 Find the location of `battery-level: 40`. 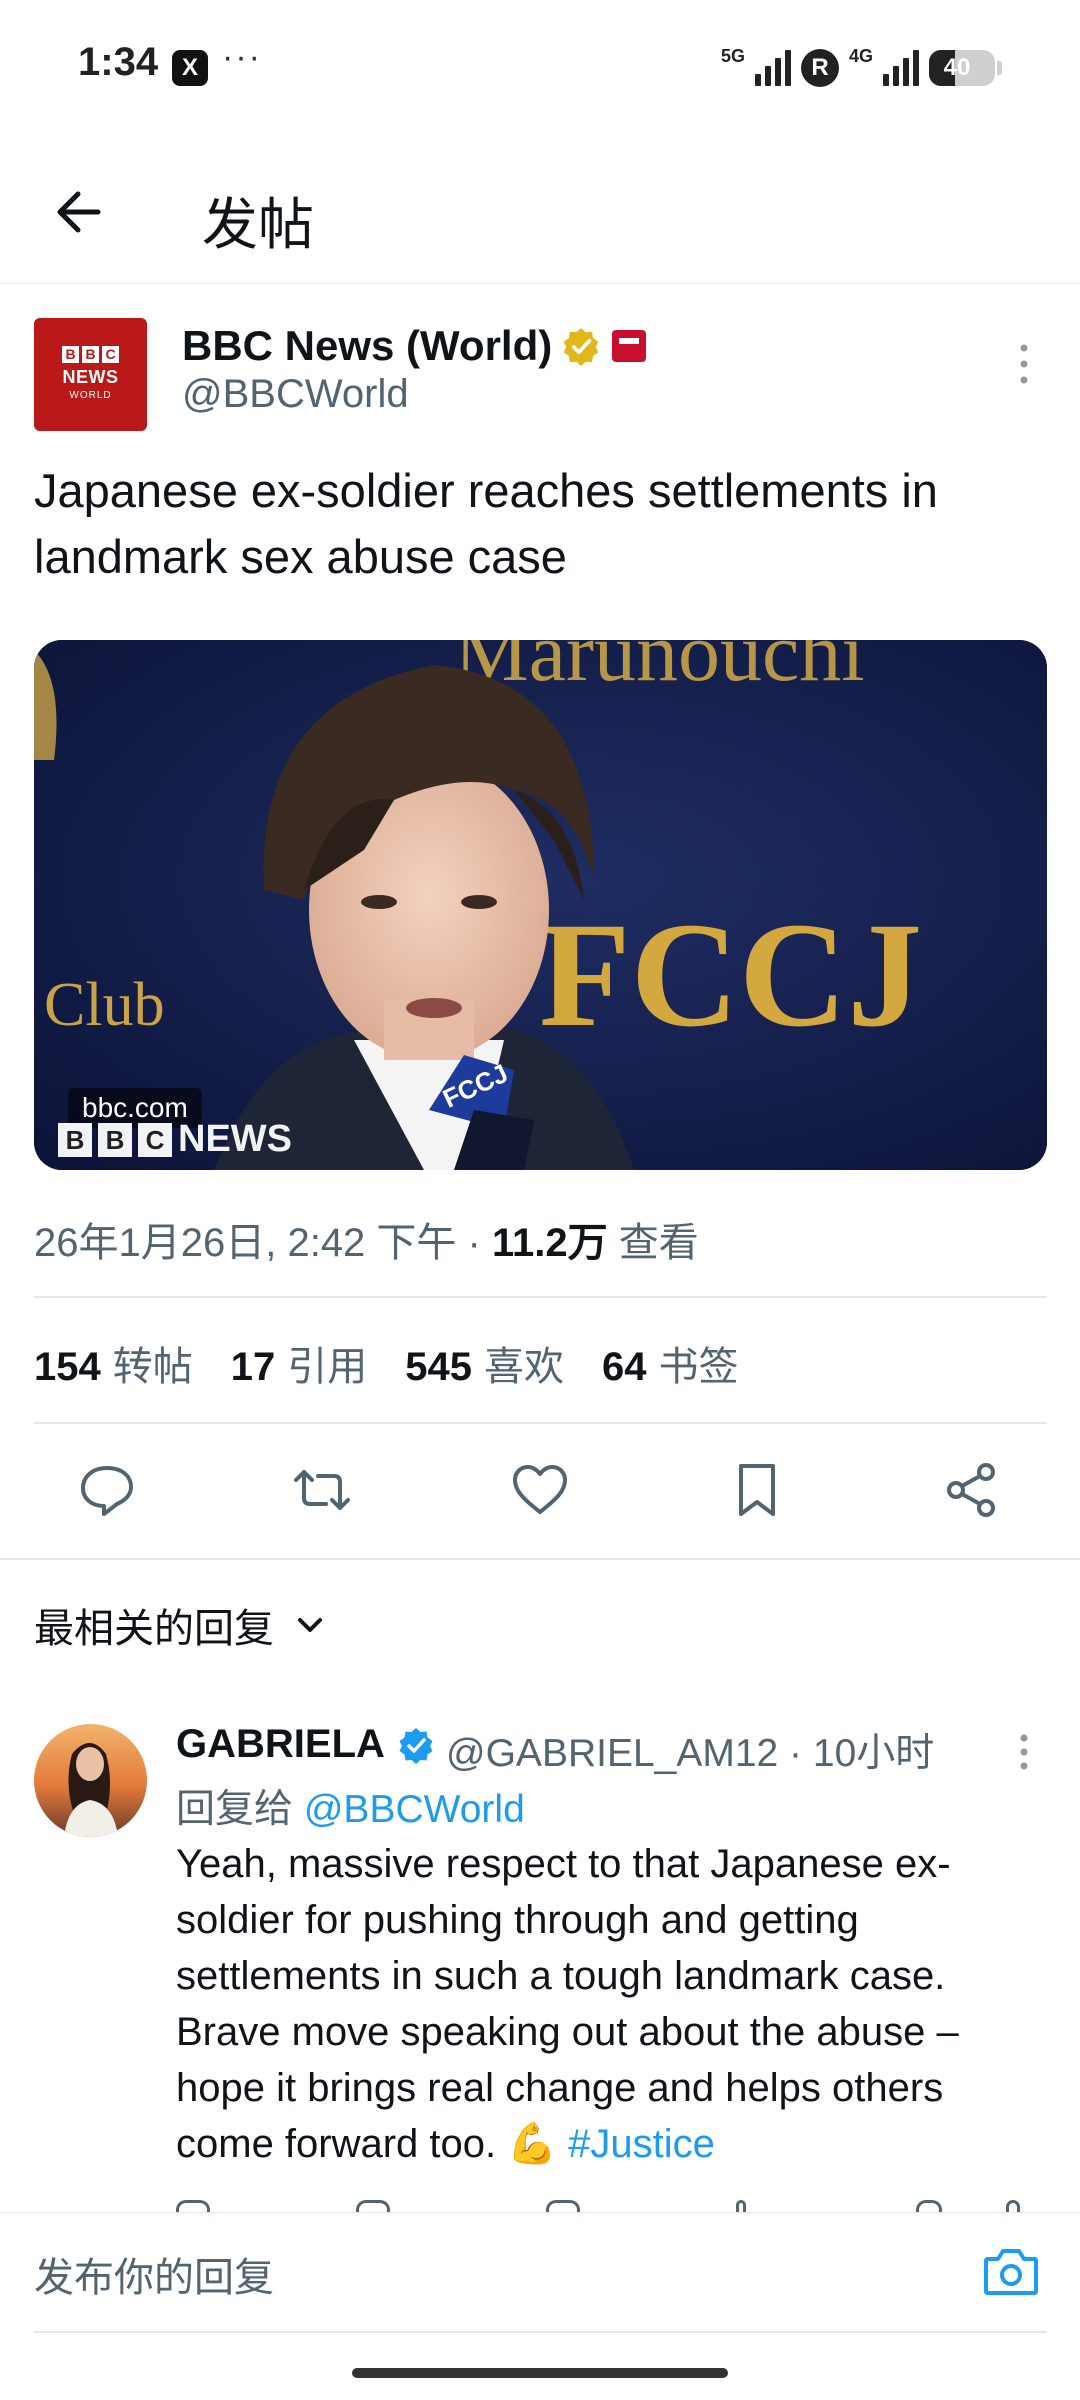

battery-level: 40 is located at coordinates (957, 67).